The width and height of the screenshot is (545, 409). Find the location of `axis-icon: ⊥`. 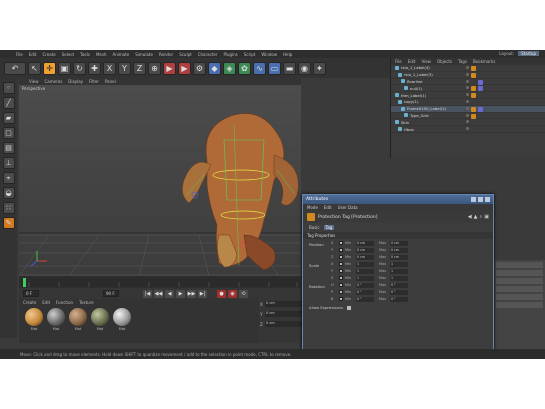

axis-icon: ⊥ is located at coordinates (8, 163).